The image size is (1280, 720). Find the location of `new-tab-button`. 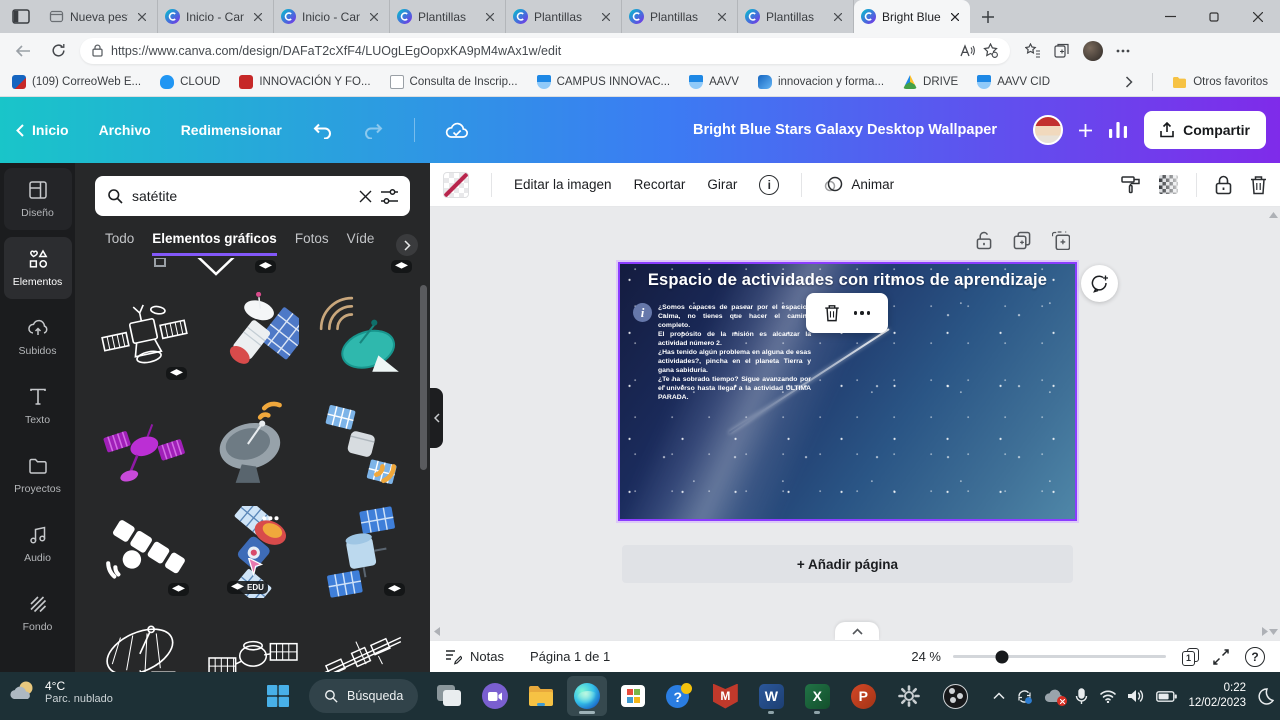

new-tab-button is located at coordinates (988, 17).